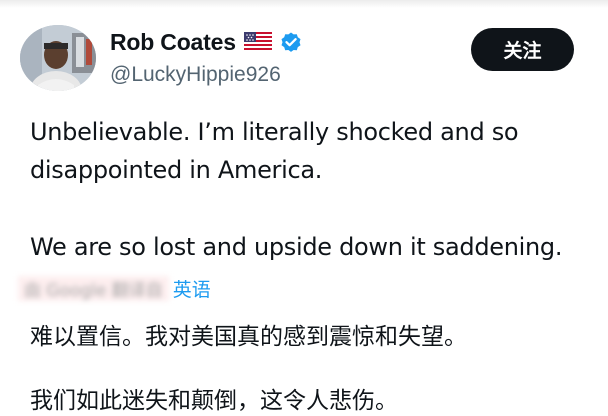  Describe the element at coordinates (173, 42) in the screenshot. I see `author-name: Rob Coates` at that location.